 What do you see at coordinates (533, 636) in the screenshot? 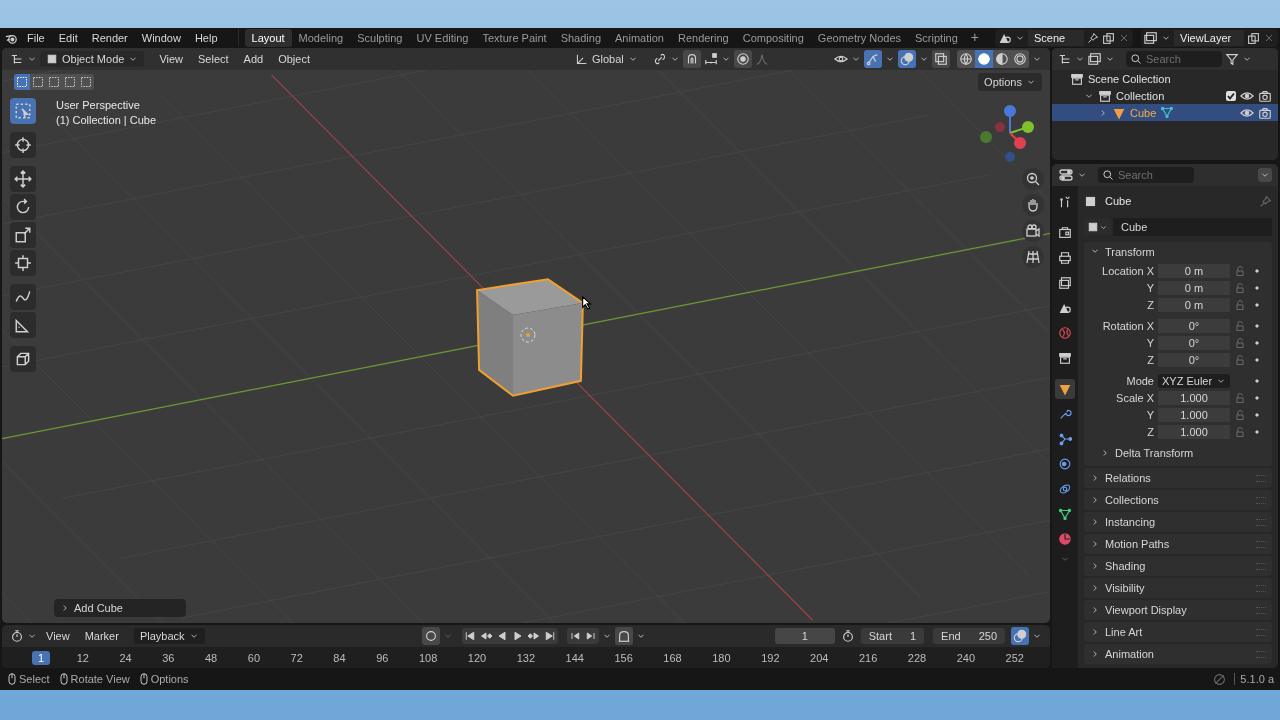
I see `next-key-icon` at bounding box center [533, 636].